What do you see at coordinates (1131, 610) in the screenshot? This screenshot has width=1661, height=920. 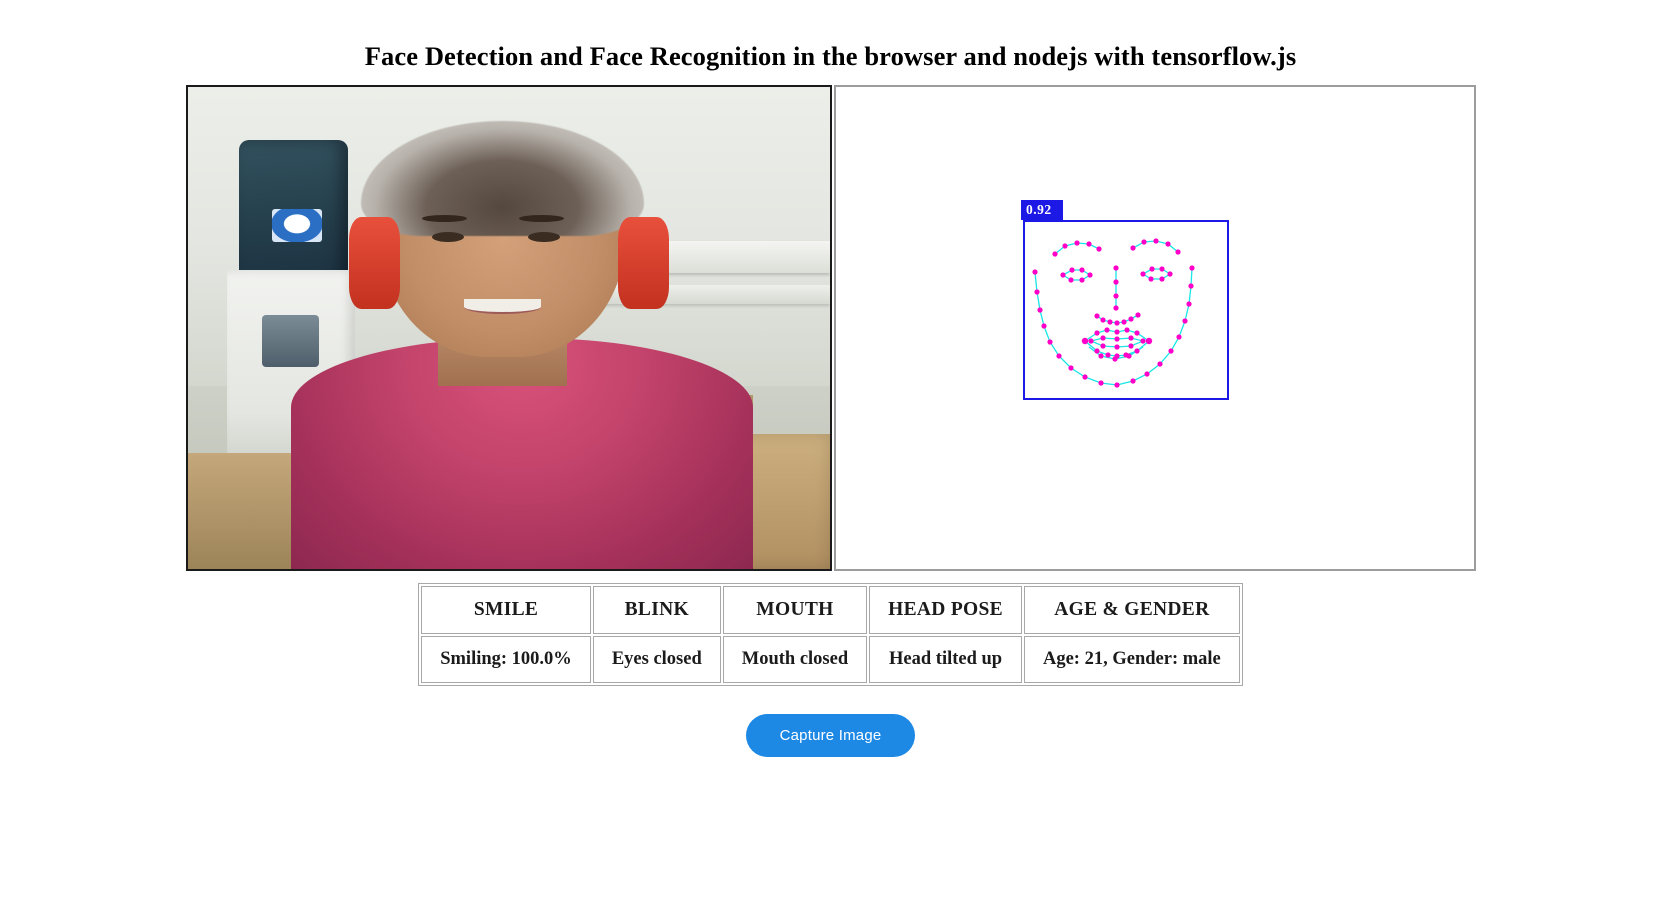 I see `column-header-age-gender: AGE & GENDER` at bounding box center [1131, 610].